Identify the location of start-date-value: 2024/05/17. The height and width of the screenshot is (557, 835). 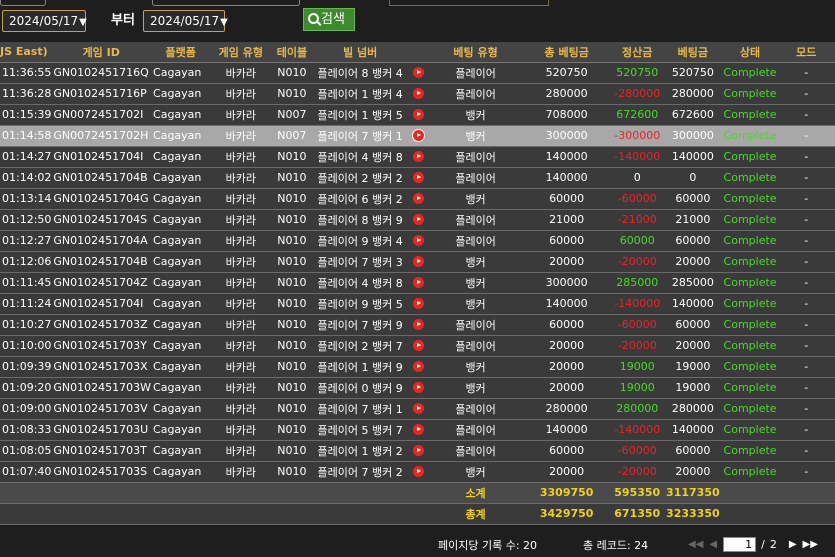
(44, 21).